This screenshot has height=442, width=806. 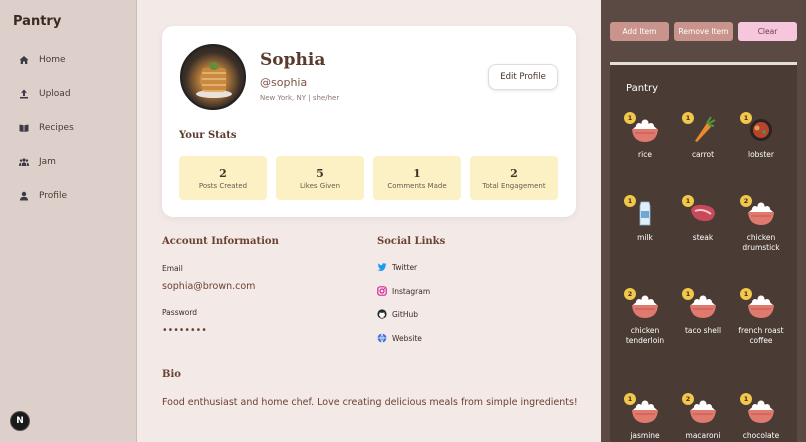 What do you see at coordinates (405, 314) in the screenshot?
I see `social-link-label: GitHub` at bounding box center [405, 314].